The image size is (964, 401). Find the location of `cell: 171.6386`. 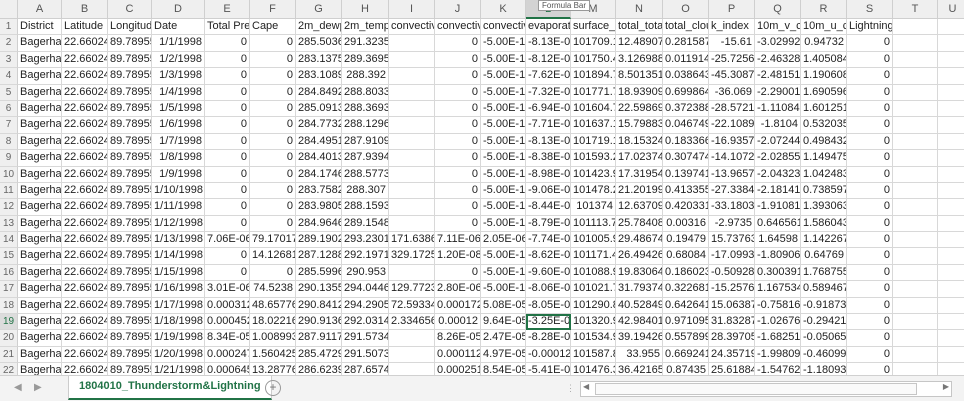

cell: 171.6386 is located at coordinates (412, 240).